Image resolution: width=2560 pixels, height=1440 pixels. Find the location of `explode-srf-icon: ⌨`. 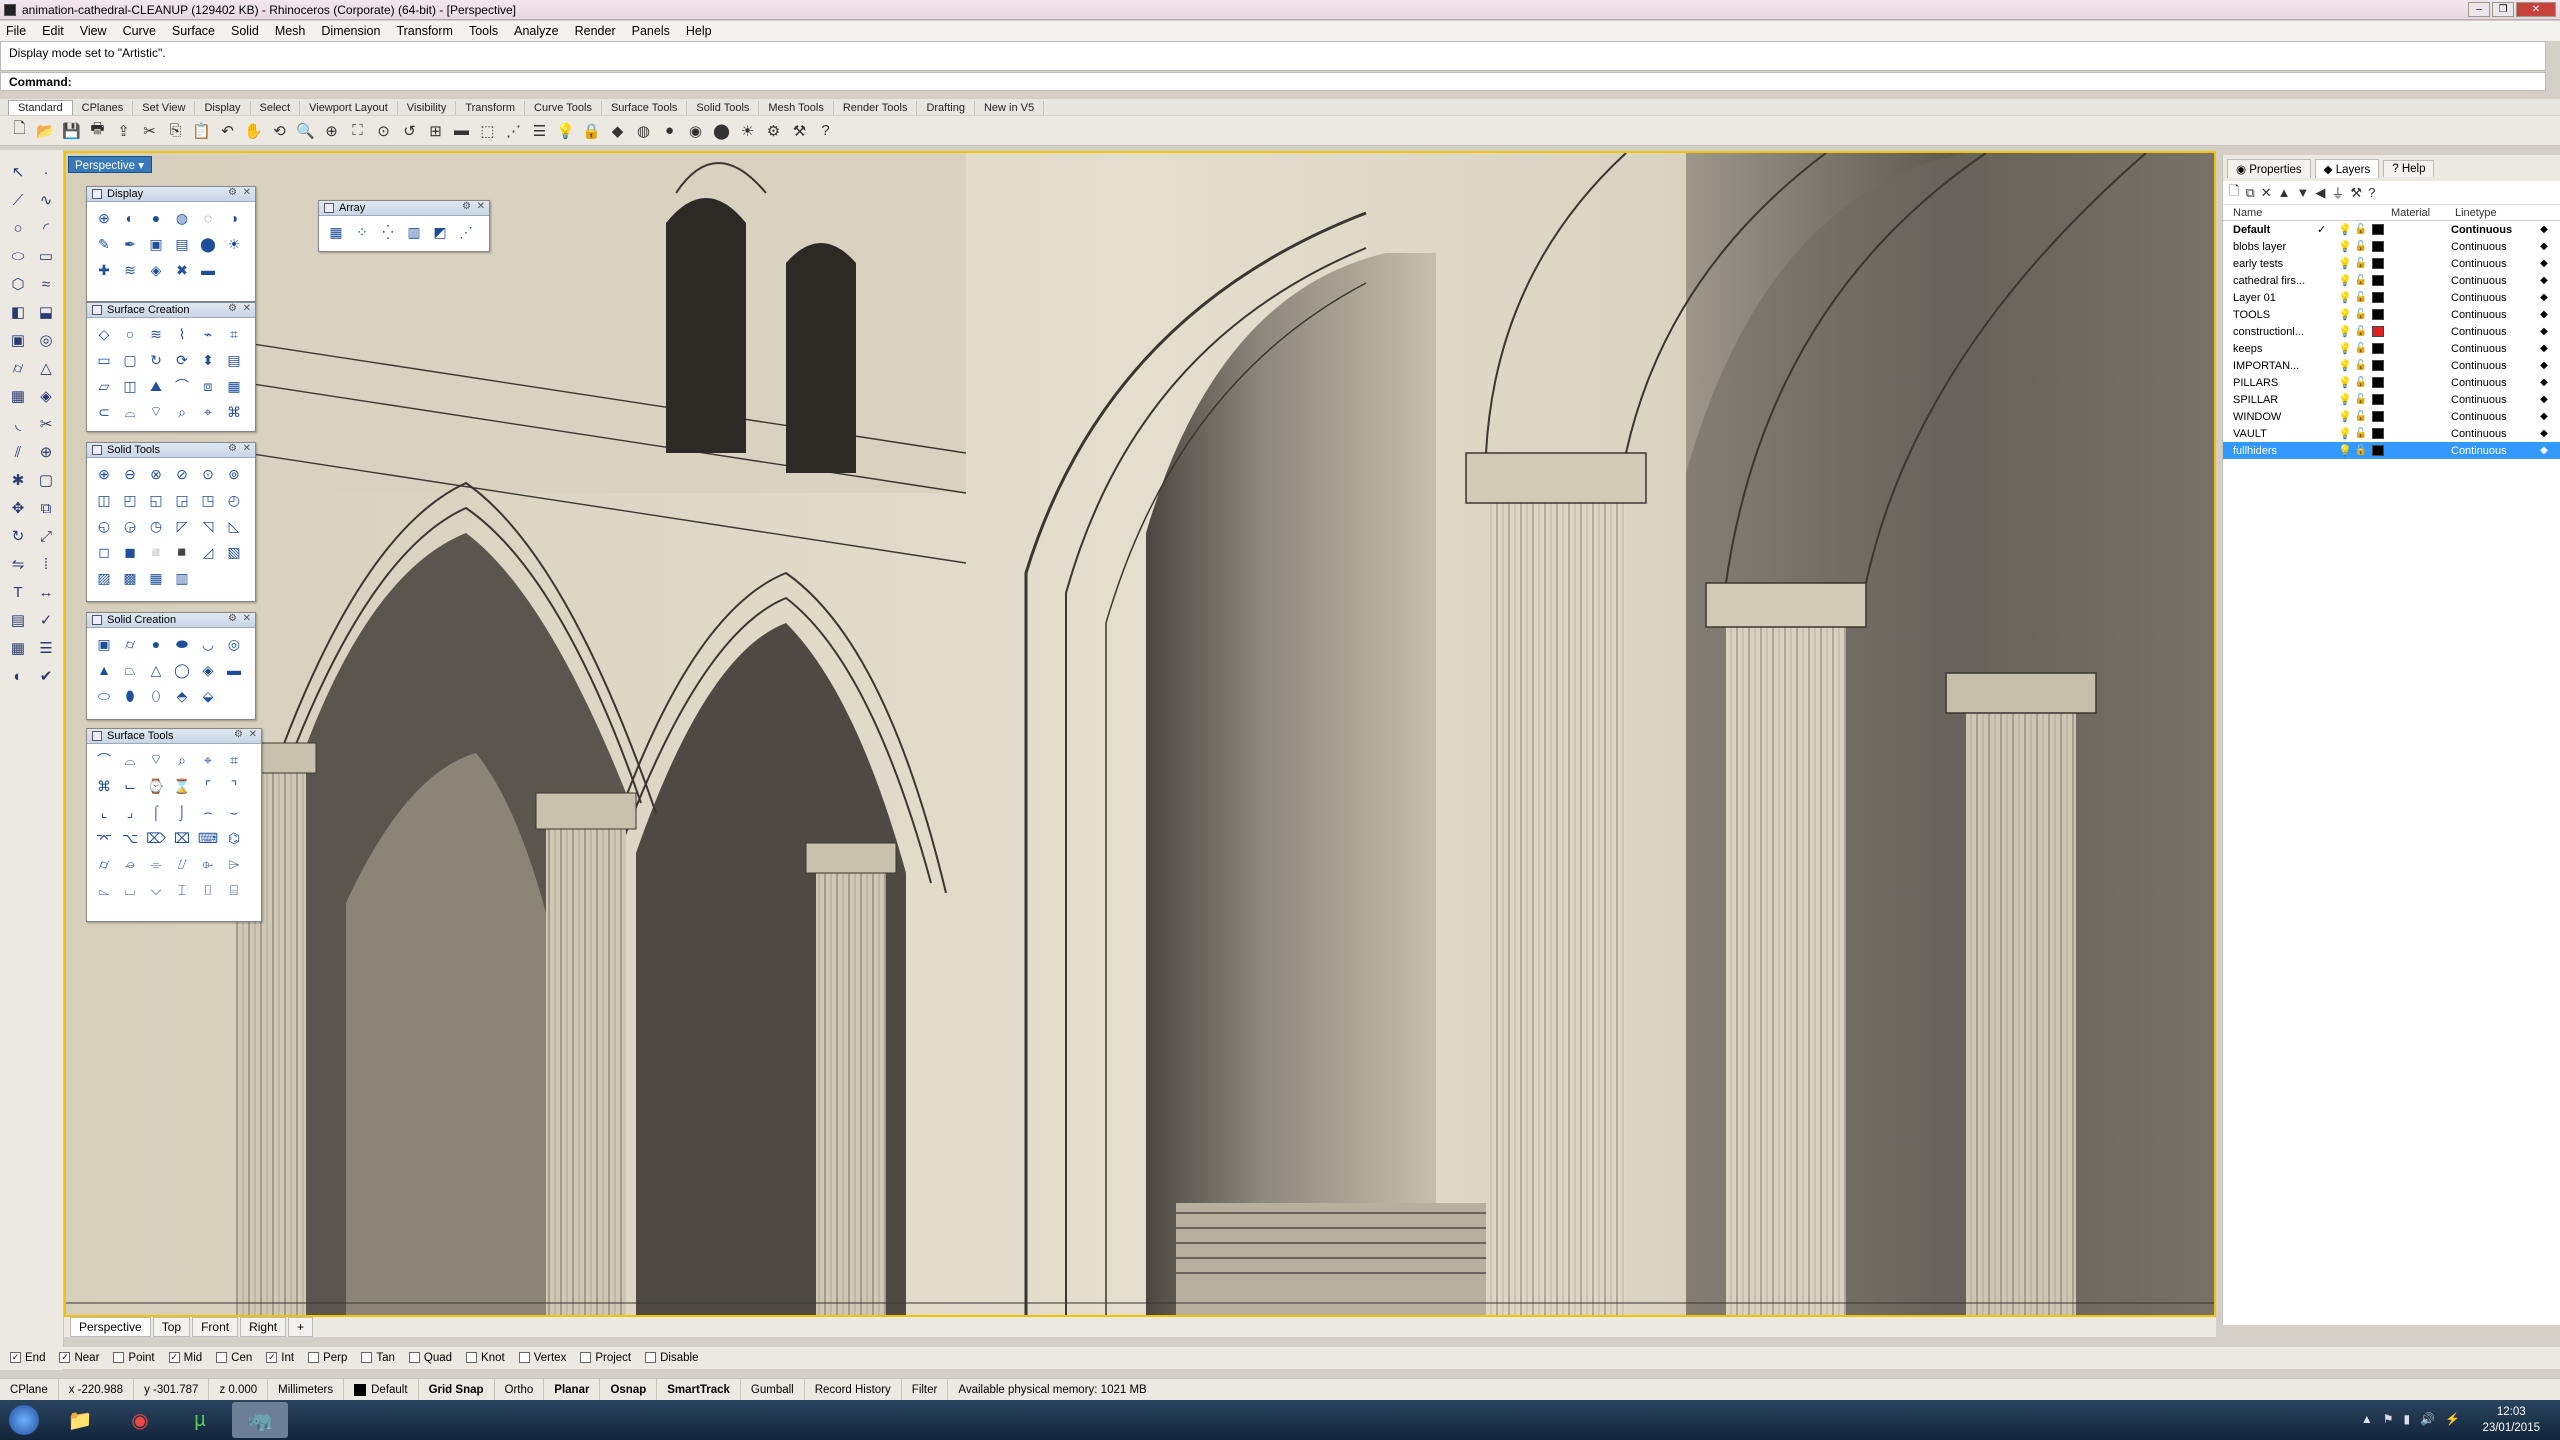

explode-srf-icon: ⌨ is located at coordinates (208, 838).